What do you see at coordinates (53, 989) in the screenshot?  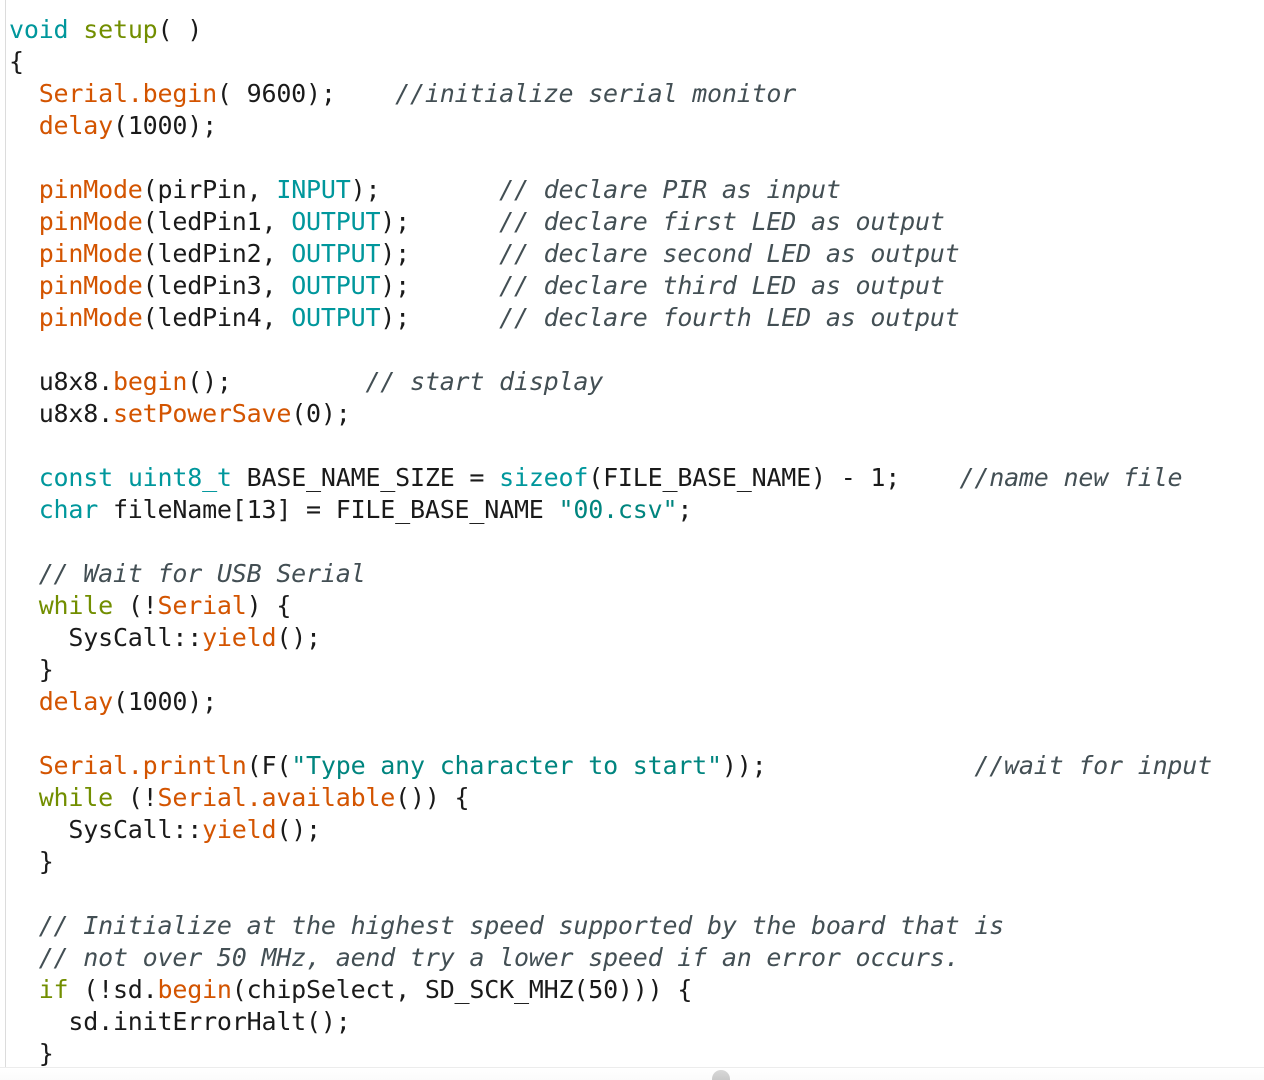 I see `code-token-keyword: if` at bounding box center [53, 989].